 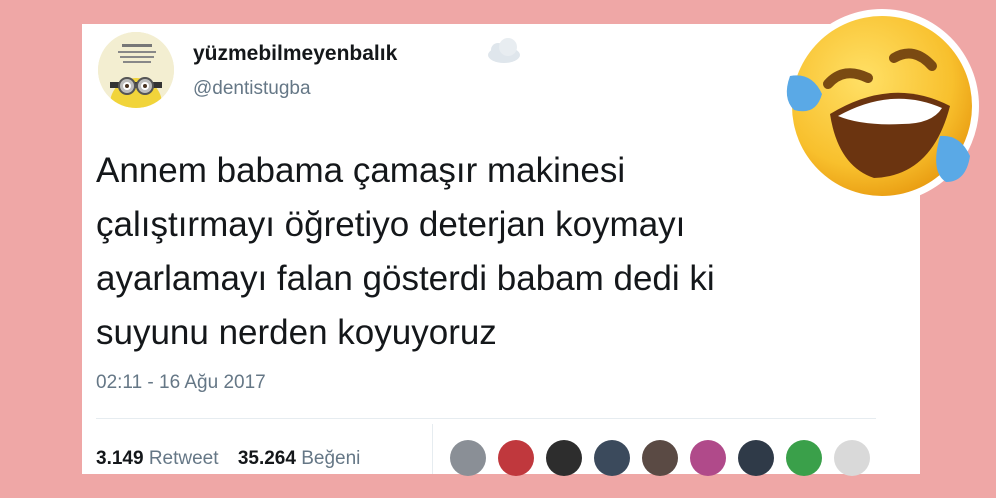 What do you see at coordinates (405, 278) in the screenshot?
I see `tweet-text-line: ayarlamayı falan gösterdi babam dedi ki` at bounding box center [405, 278].